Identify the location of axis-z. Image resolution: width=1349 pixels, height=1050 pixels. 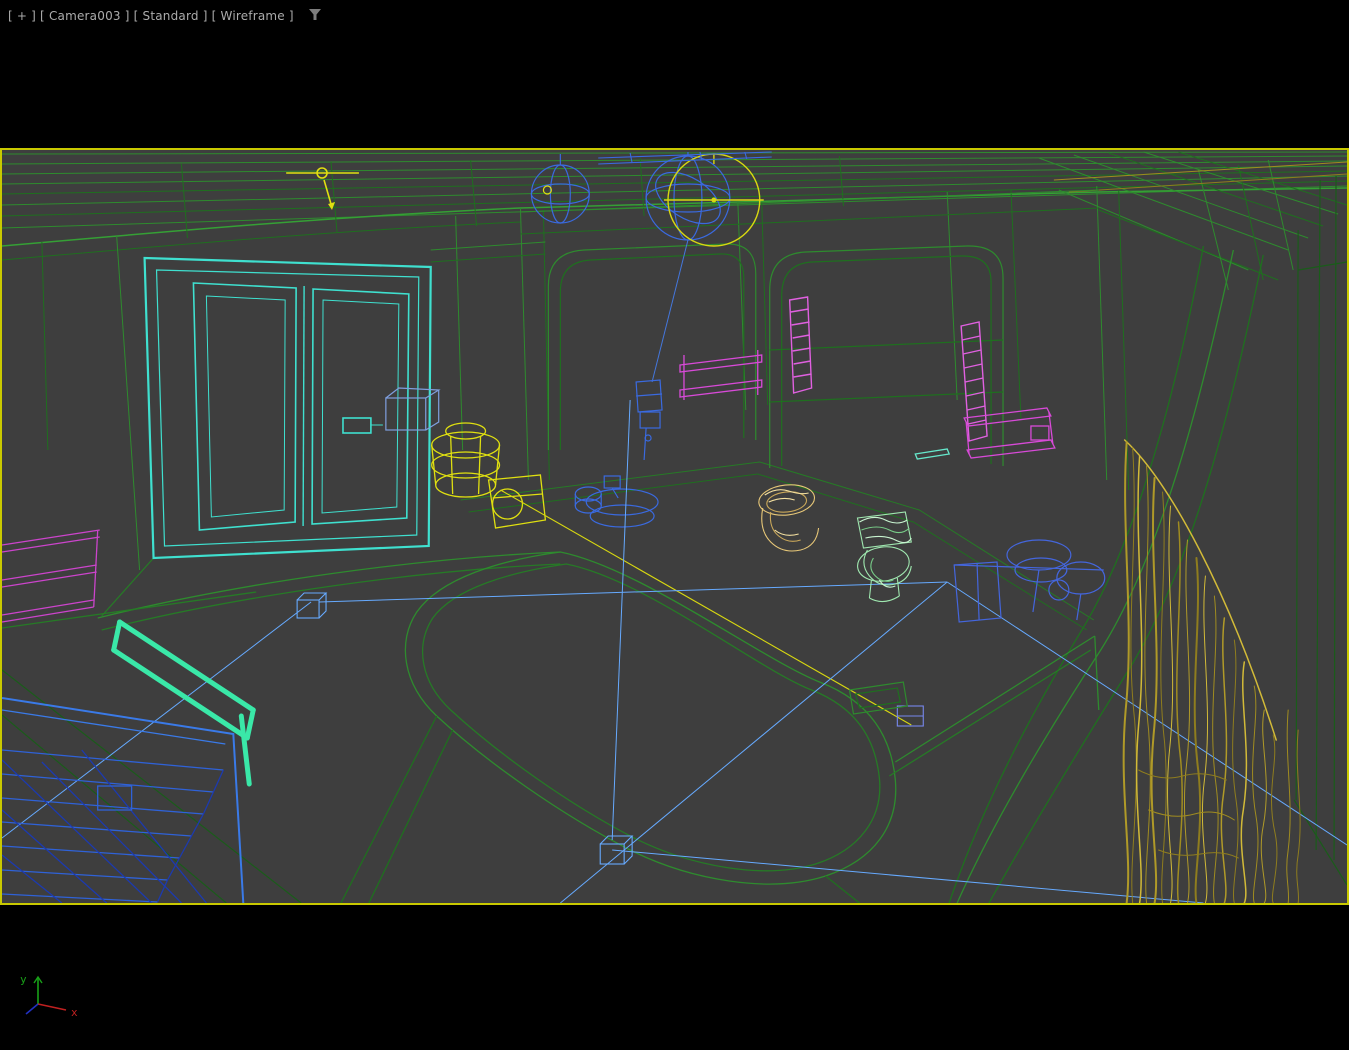
(32, 1009).